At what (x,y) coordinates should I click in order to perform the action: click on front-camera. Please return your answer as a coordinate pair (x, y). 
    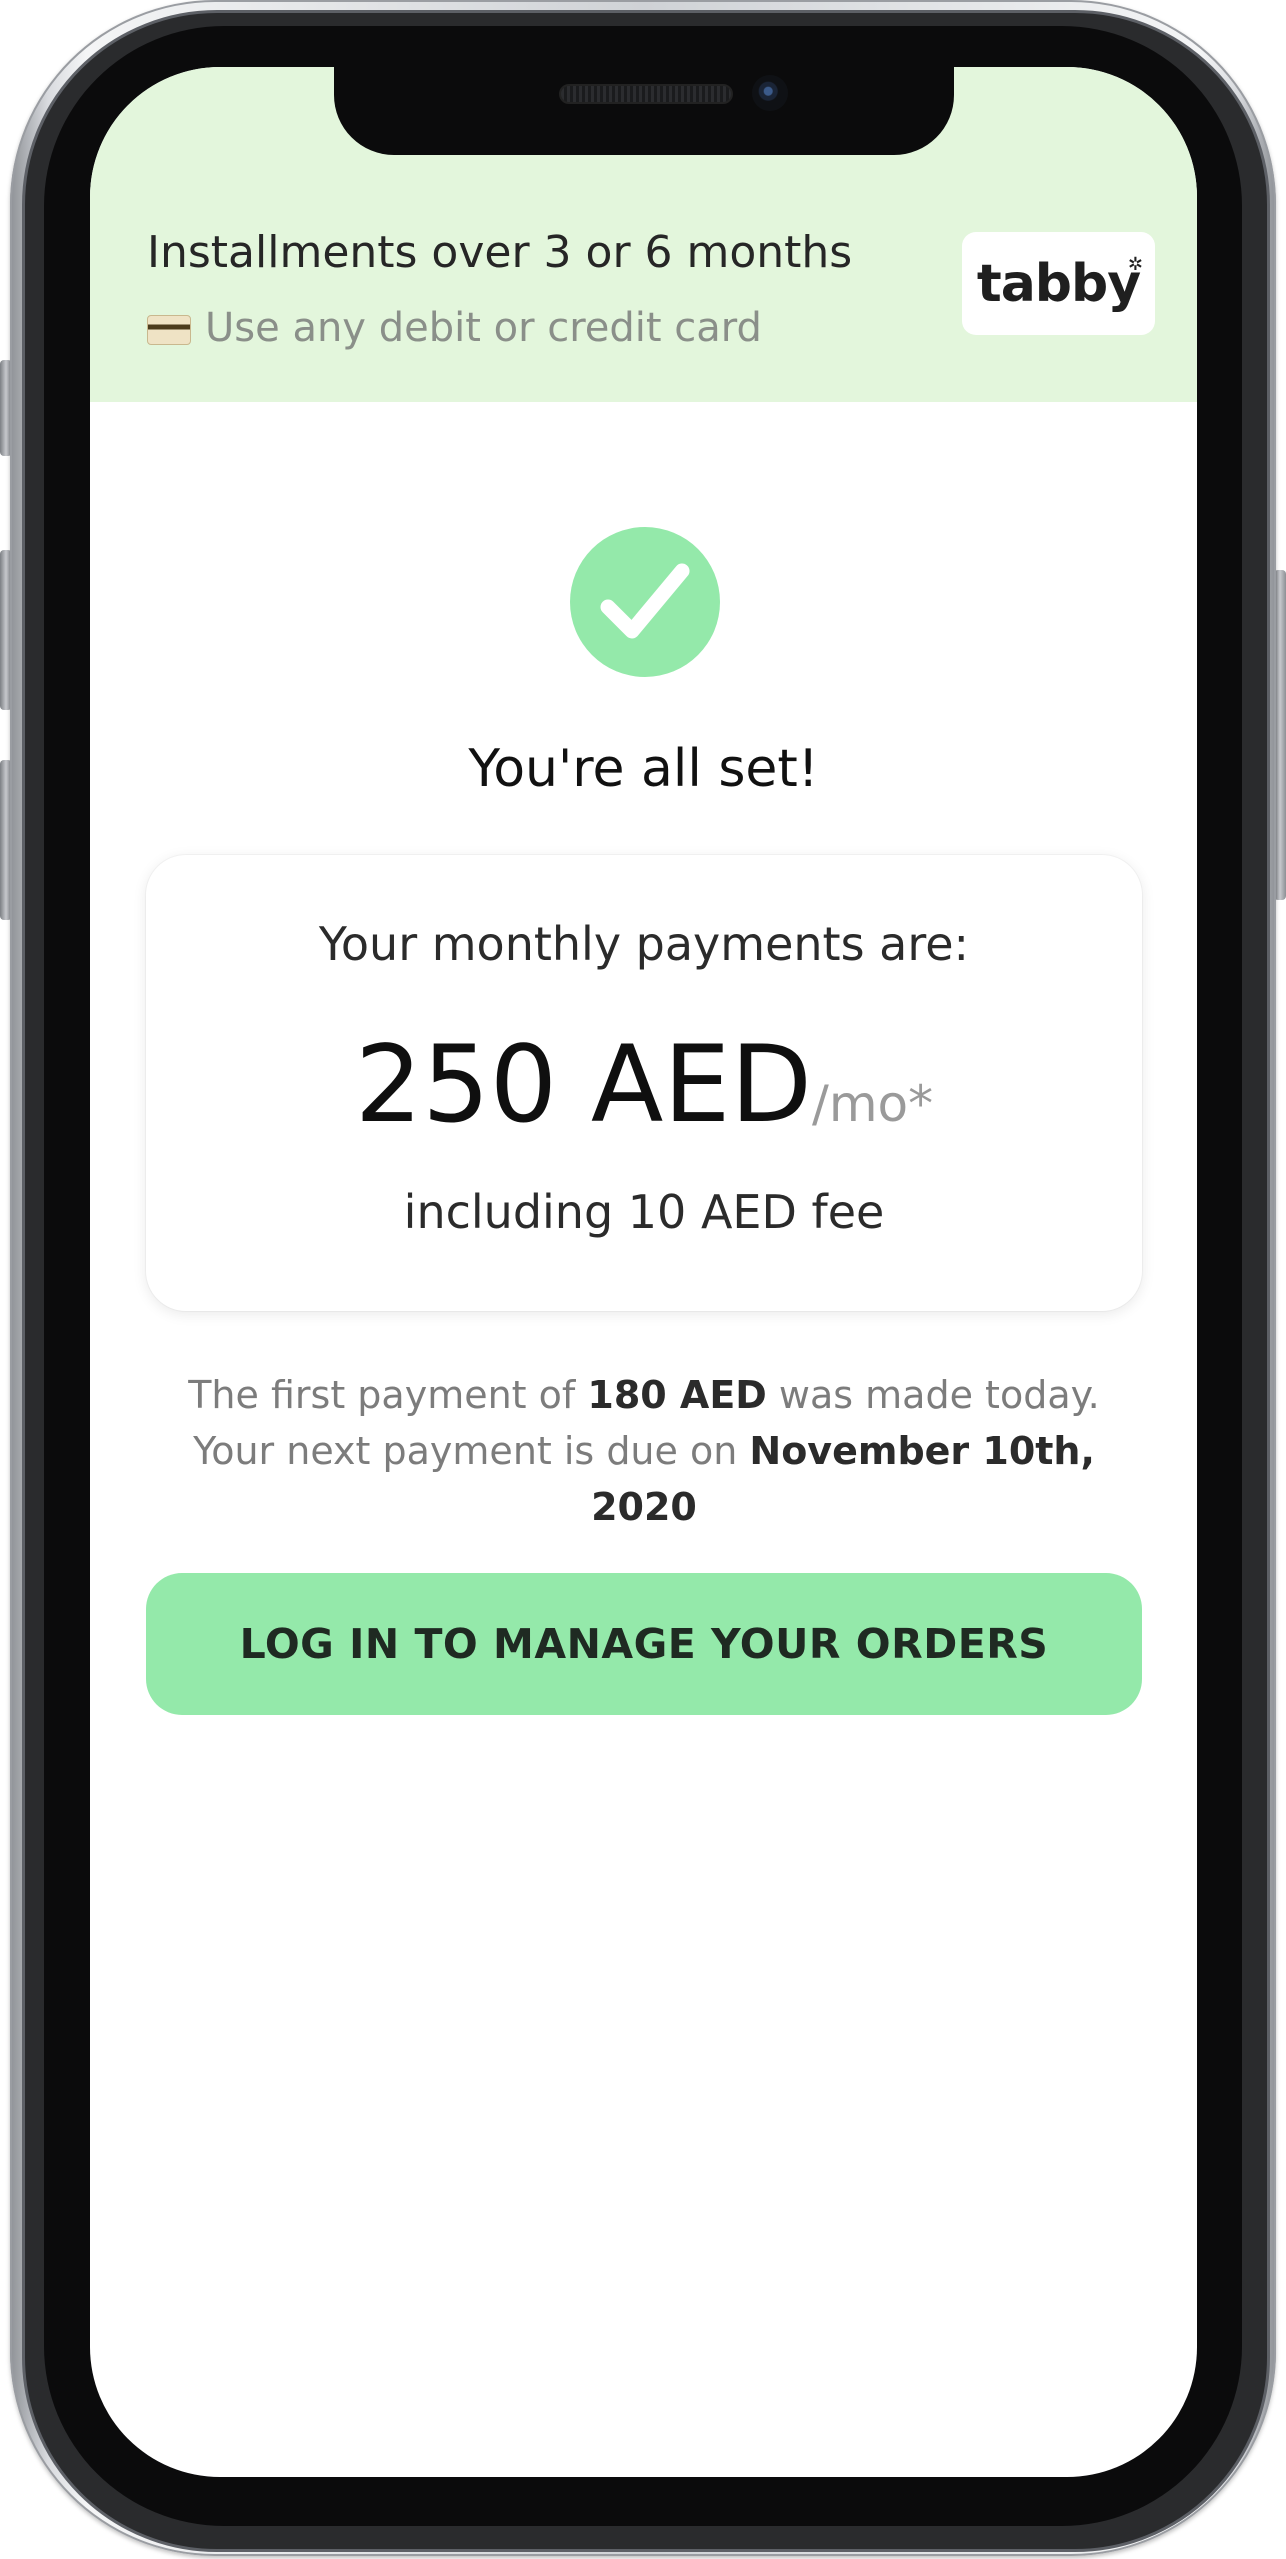
    Looking at the image, I should click on (770, 93).